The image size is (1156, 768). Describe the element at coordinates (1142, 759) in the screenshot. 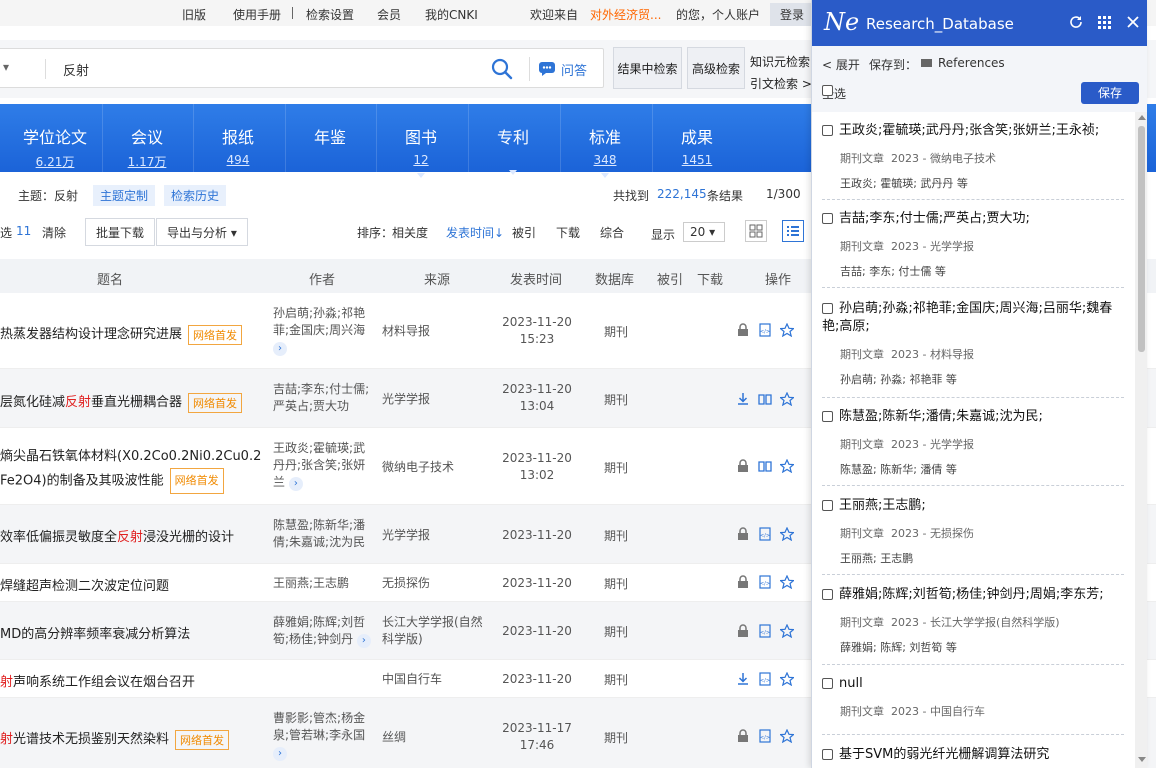

I see `scroll-down-icon` at that location.